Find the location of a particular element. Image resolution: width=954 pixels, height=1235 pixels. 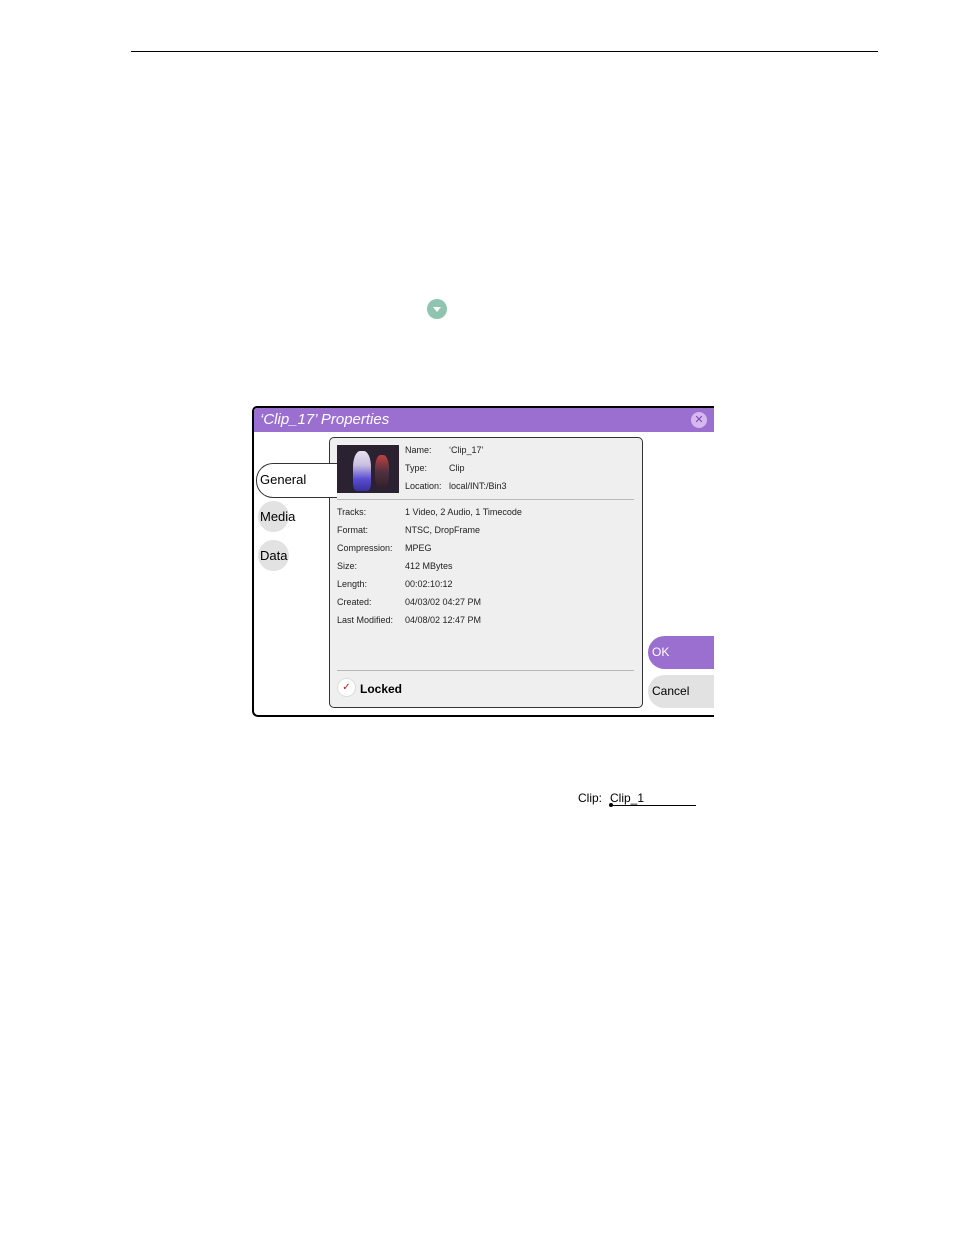

cancel-button-label: Cancel is located at coordinates (671, 691).